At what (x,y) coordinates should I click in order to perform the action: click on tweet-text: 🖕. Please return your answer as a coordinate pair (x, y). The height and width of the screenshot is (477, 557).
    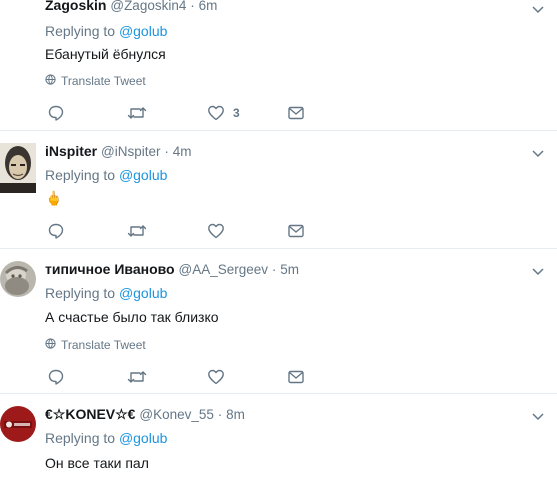
    Looking at the image, I should click on (54, 198).